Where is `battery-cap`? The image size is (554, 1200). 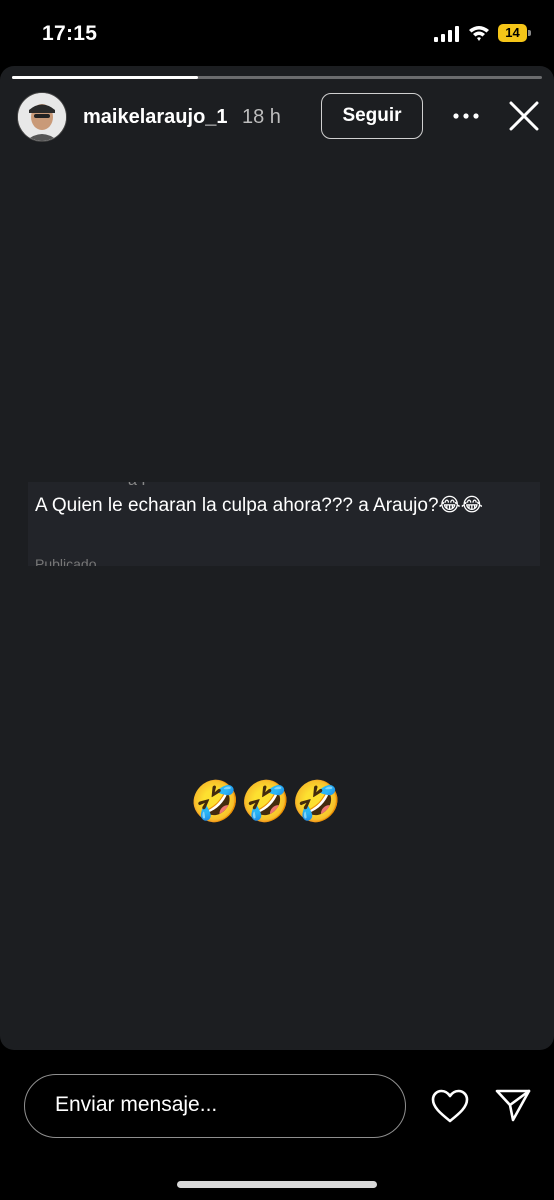
battery-cap is located at coordinates (529, 33).